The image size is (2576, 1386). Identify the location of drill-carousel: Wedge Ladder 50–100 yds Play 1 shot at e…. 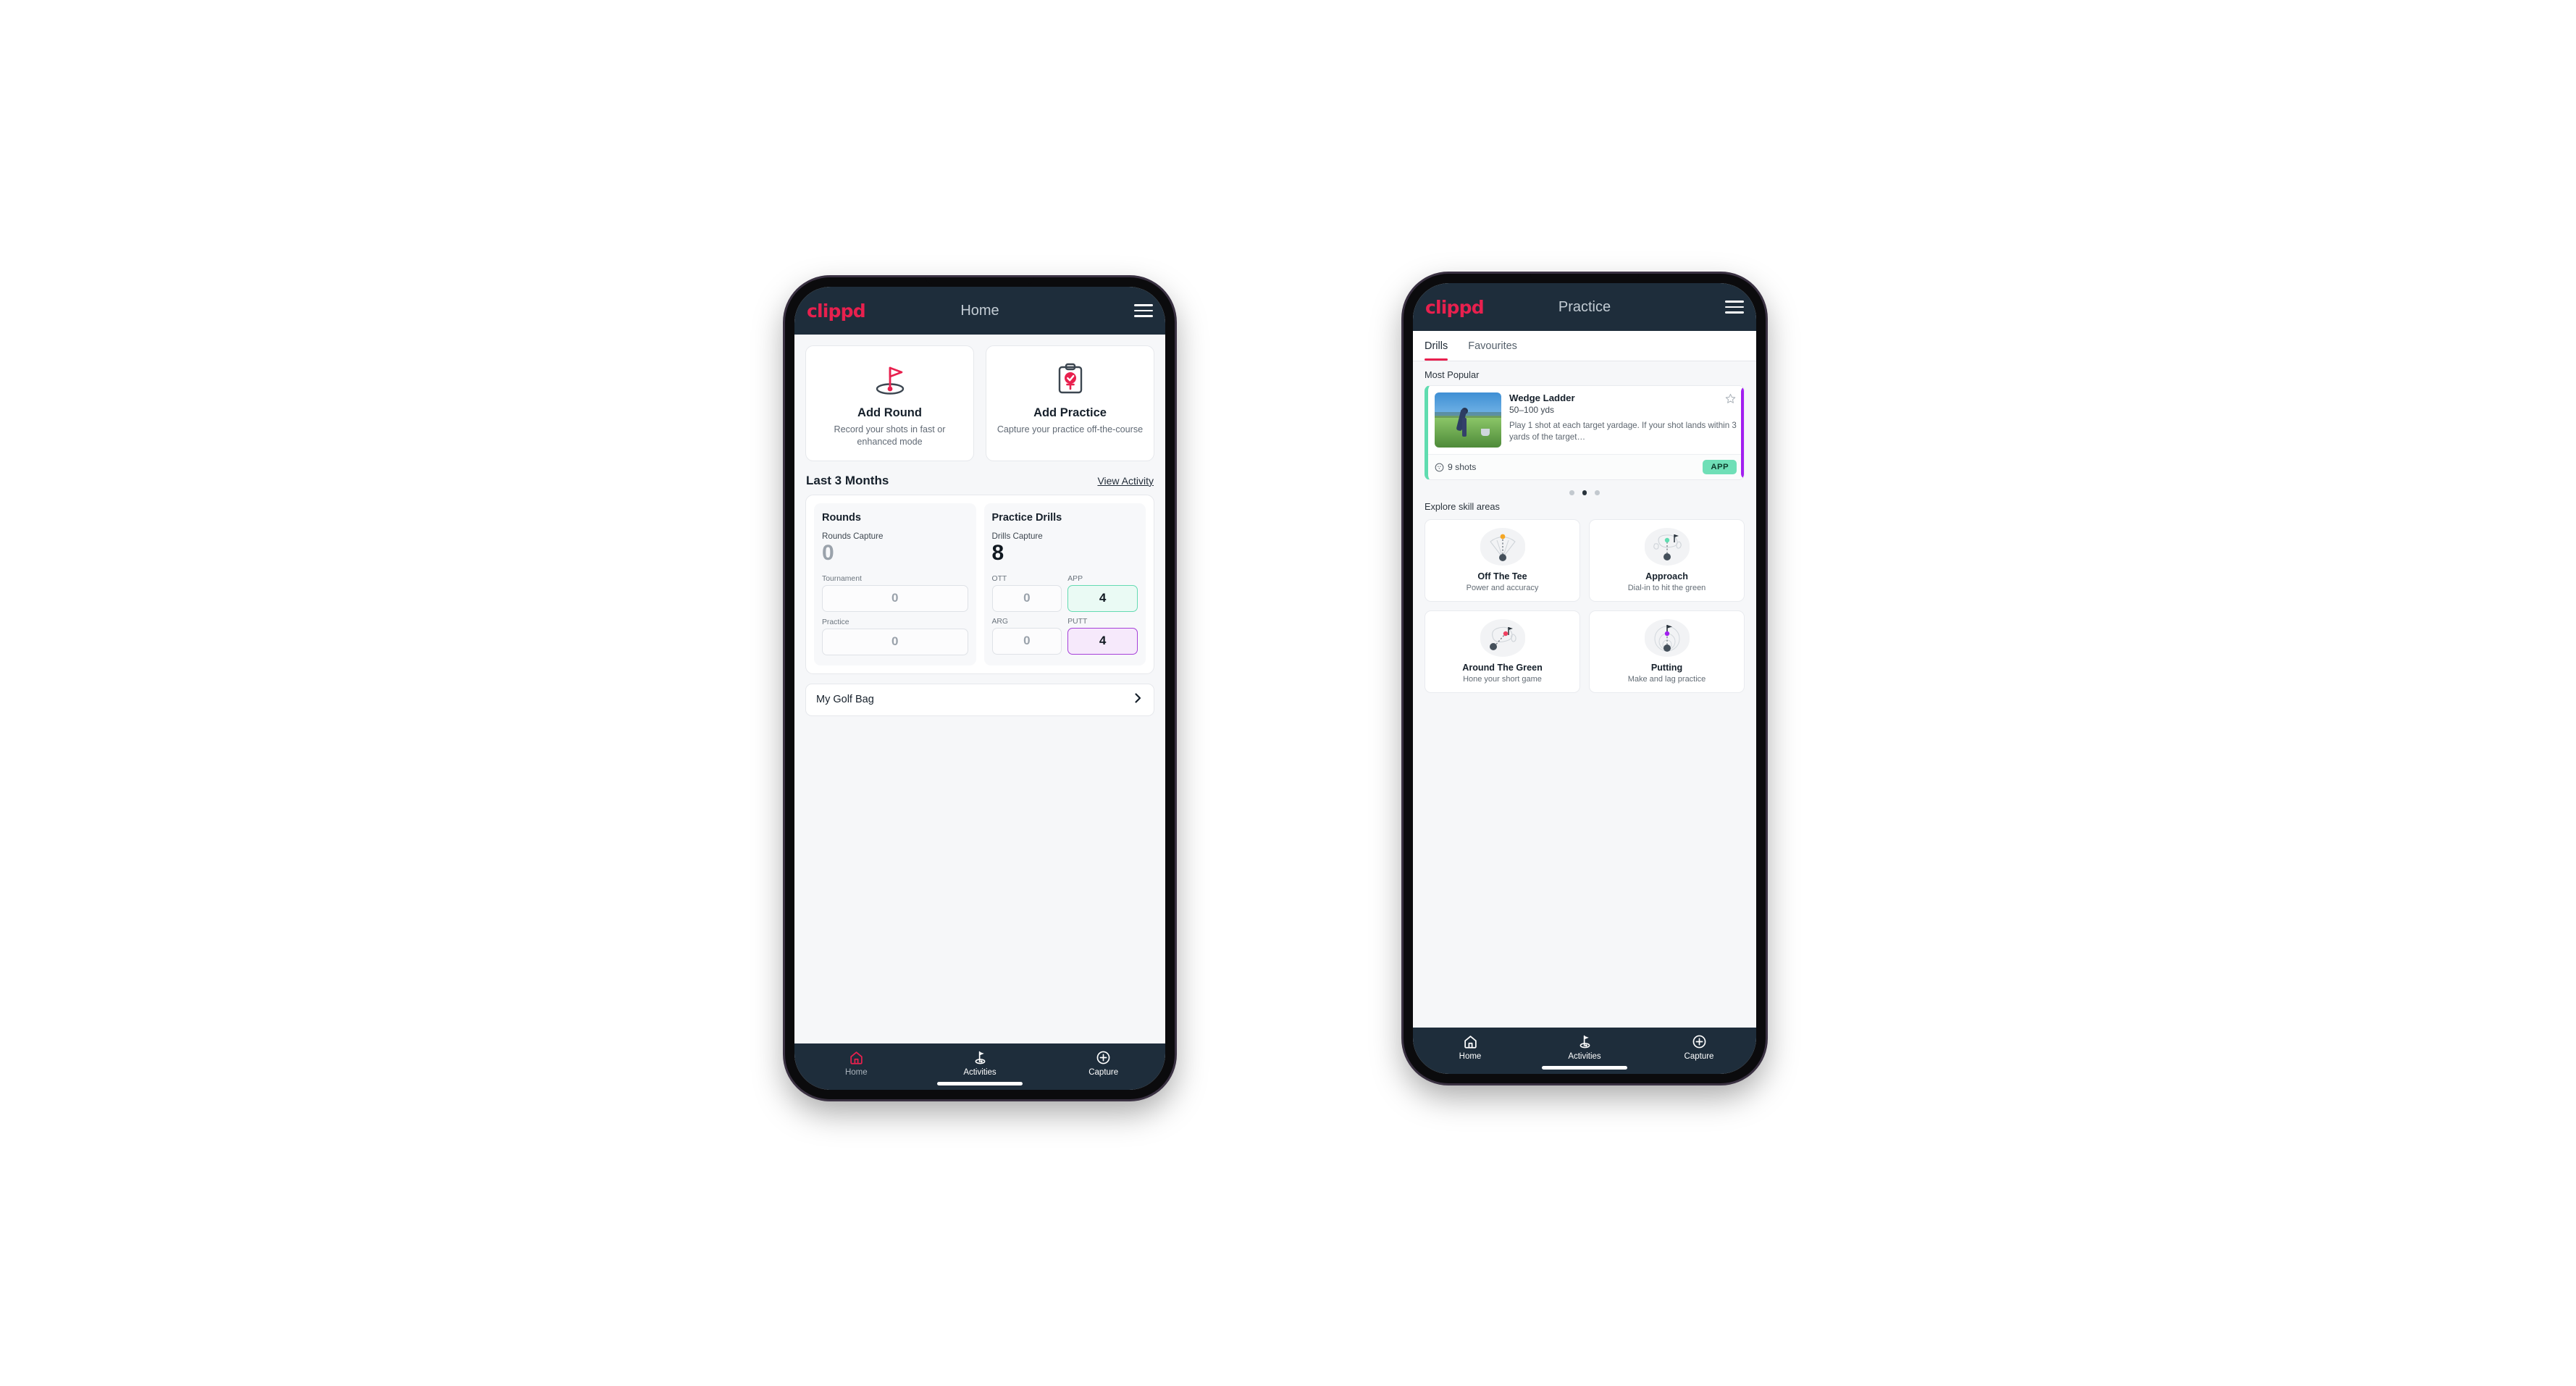
(1584, 442).